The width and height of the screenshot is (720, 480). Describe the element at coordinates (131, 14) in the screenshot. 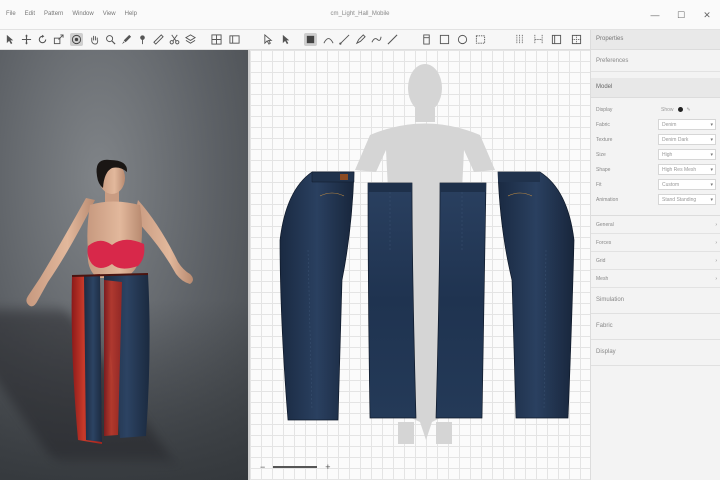

I see `menu-help: Help` at that location.